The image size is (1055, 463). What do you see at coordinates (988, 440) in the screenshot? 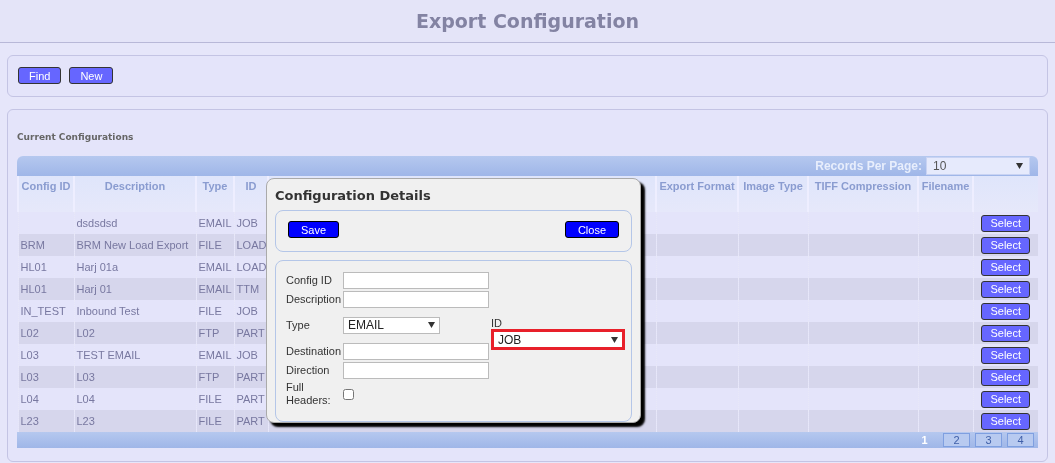
I see `page-link: 3` at bounding box center [988, 440].